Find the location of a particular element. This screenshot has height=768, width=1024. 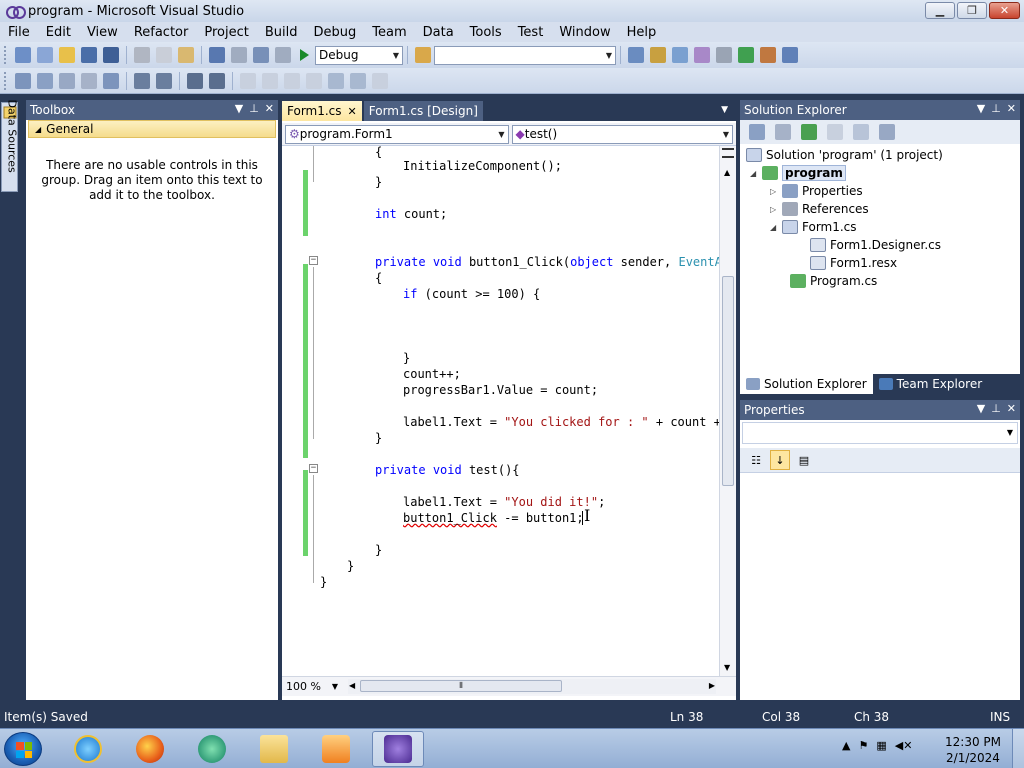

cut-icon is located at coordinates (142, 55).